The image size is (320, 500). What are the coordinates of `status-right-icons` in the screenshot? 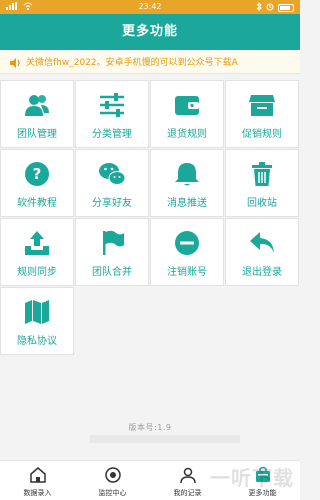 It's located at (275, 7).